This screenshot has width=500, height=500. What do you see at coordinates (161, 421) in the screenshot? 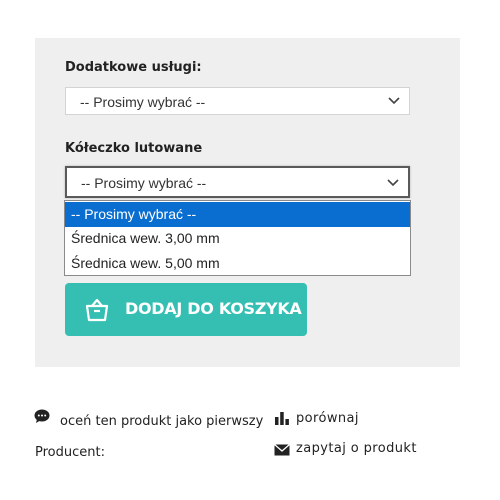
I see `review-link: oceń ten produkt jako pierwszy` at bounding box center [161, 421].